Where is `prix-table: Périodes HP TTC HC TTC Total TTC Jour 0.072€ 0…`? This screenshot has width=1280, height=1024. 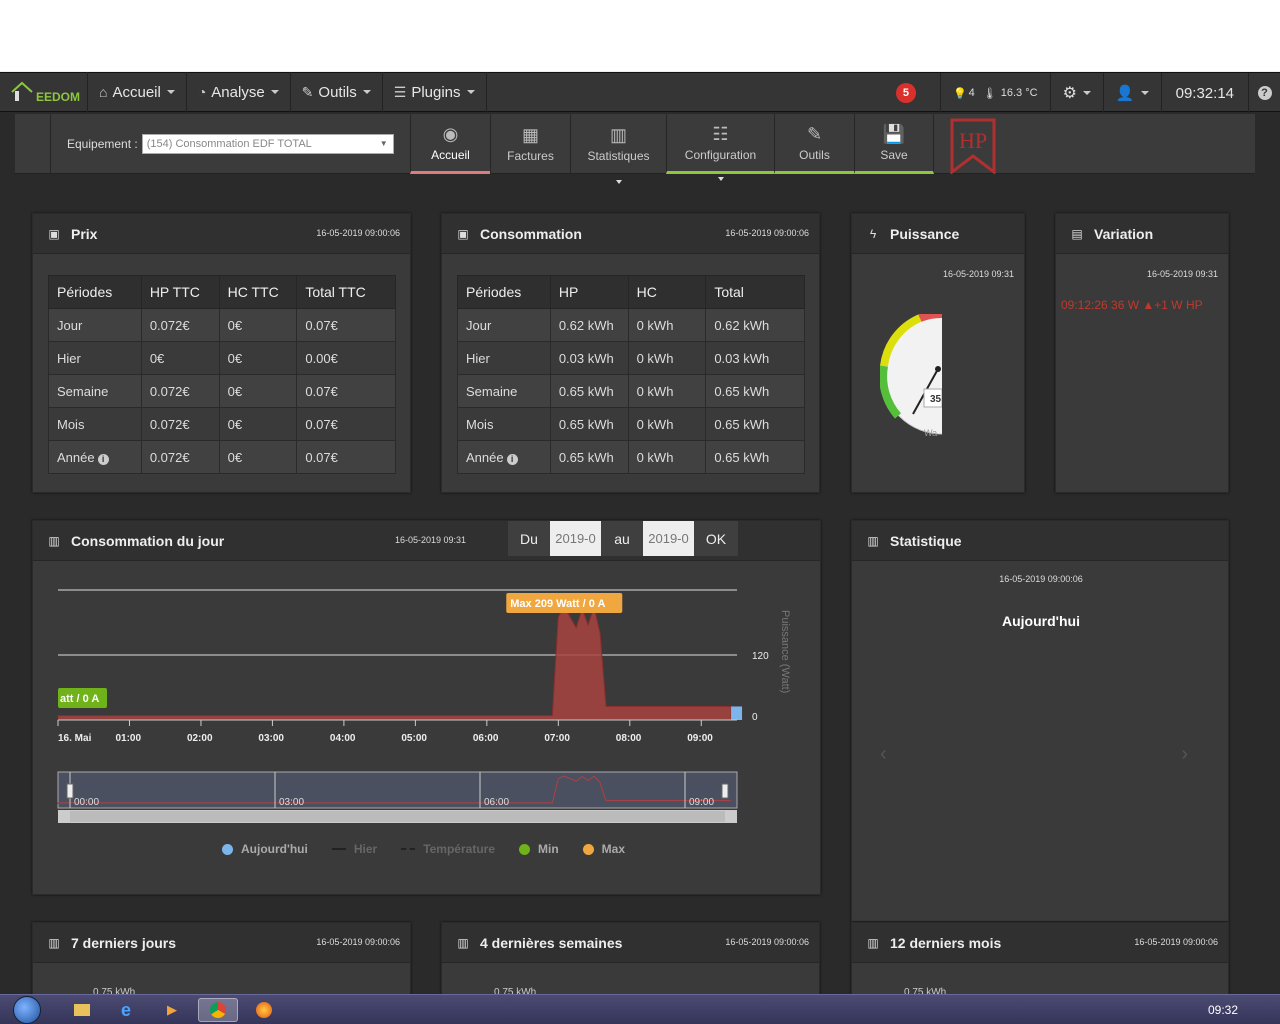
prix-table: Périodes HP TTC HC TTC Total TTC Jour 0.072€ 0… is located at coordinates (222, 374).